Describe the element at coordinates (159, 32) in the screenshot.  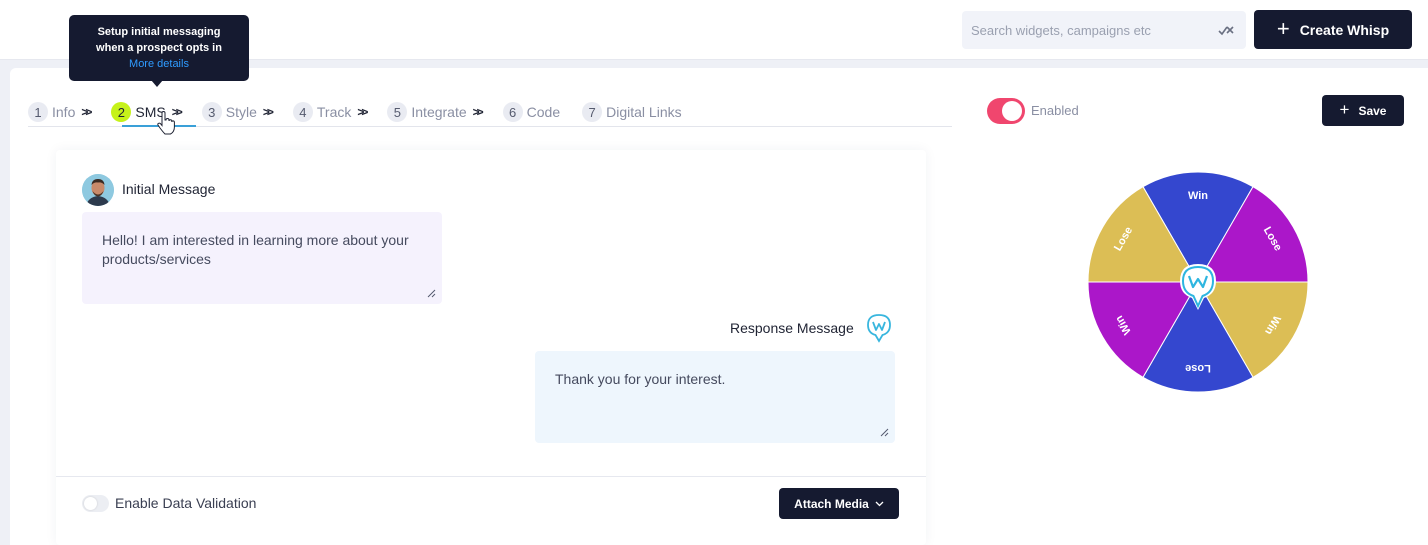
I see `tooltip-line-1: Setup initial messaging` at that location.